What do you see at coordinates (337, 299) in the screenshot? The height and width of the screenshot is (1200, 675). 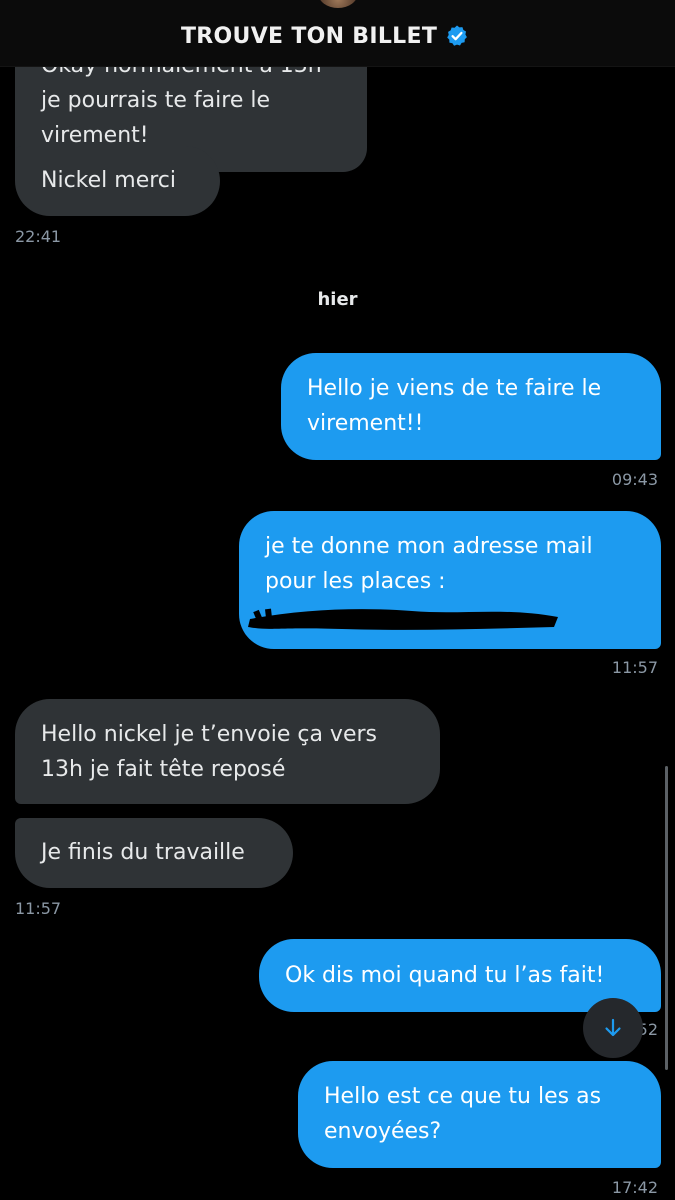 I see `day-separator: hier` at bounding box center [337, 299].